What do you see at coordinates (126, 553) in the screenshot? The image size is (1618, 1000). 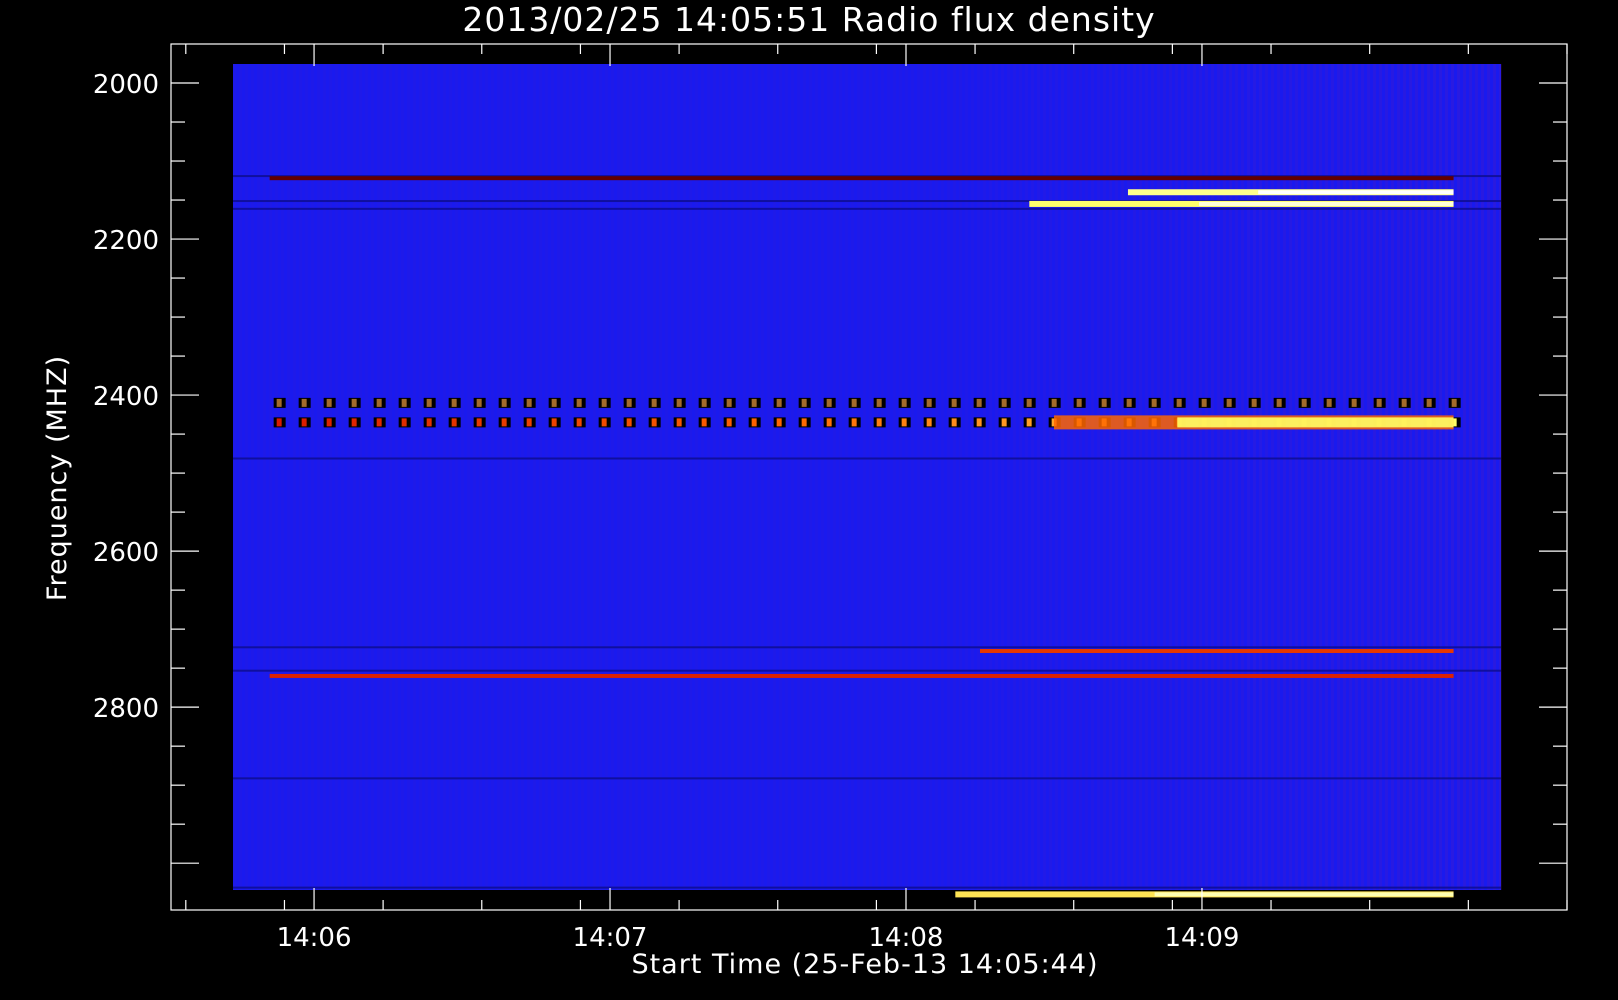 I see `y-tick-label: 2600` at bounding box center [126, 553].